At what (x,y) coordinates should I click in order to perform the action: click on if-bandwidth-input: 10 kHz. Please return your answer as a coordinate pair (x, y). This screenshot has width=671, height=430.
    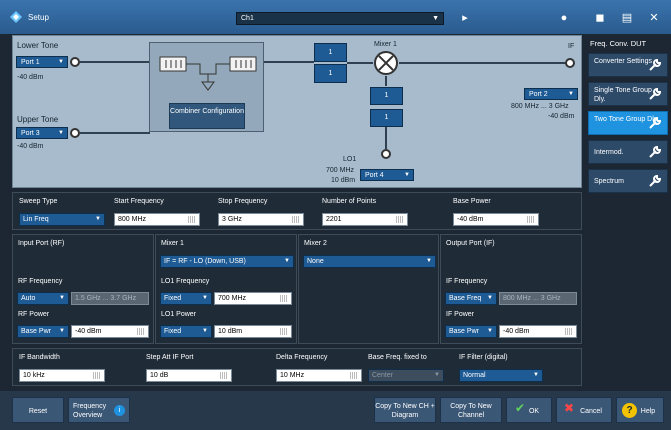
    Looking at the image, I should click on (62, 375).